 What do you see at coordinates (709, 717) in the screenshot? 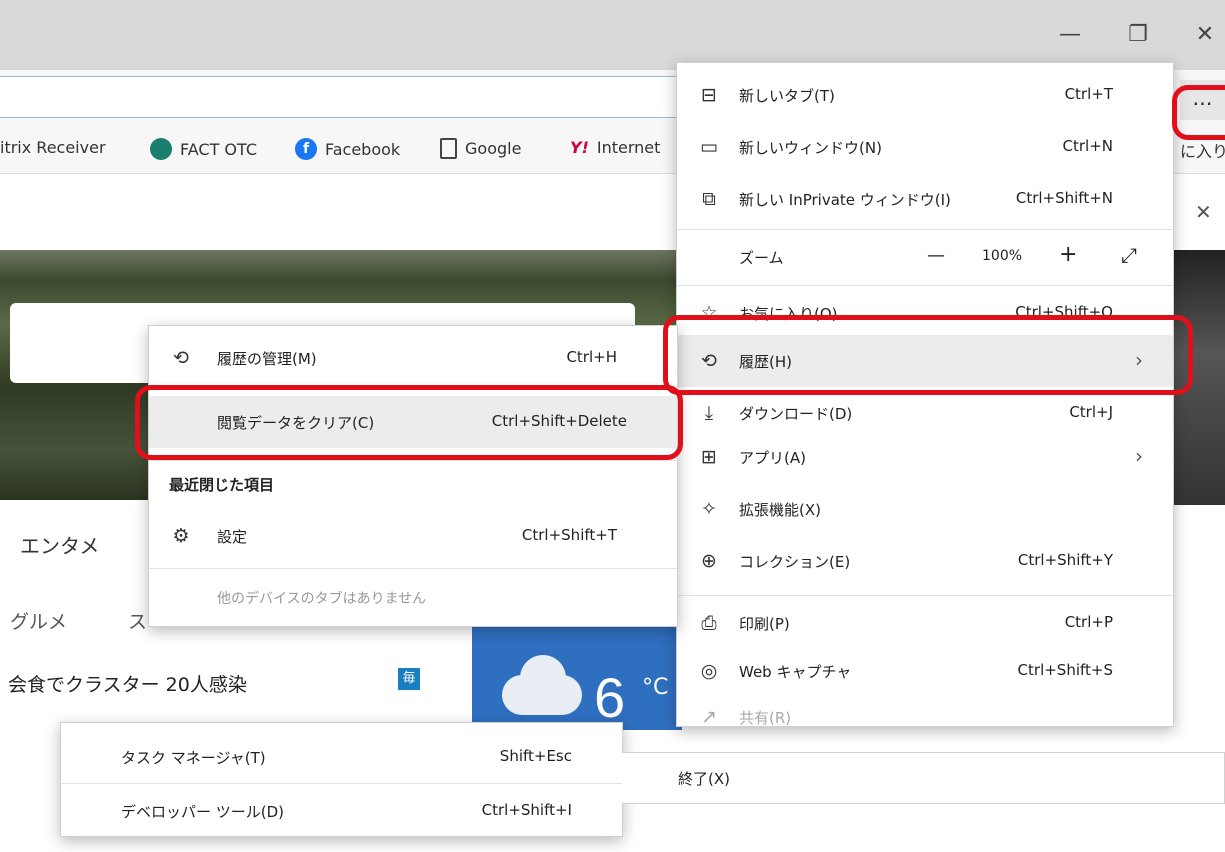
I see `share-icon: ↗` at bounding box center [709, 717].